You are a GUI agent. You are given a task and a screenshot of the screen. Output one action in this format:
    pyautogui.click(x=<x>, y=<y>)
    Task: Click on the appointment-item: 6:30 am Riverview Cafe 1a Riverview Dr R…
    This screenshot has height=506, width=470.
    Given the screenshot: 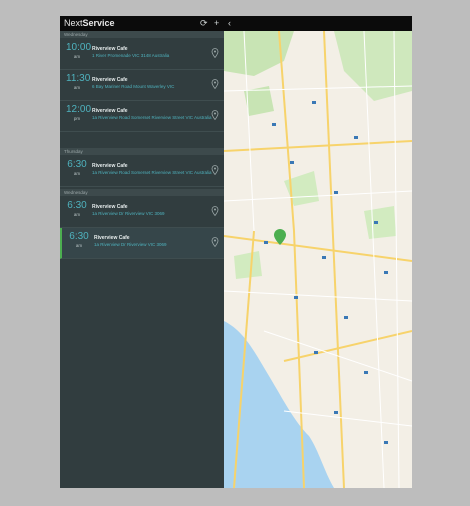 What is the action you would take?
    pyautogui.click(x=142, y=212)
    